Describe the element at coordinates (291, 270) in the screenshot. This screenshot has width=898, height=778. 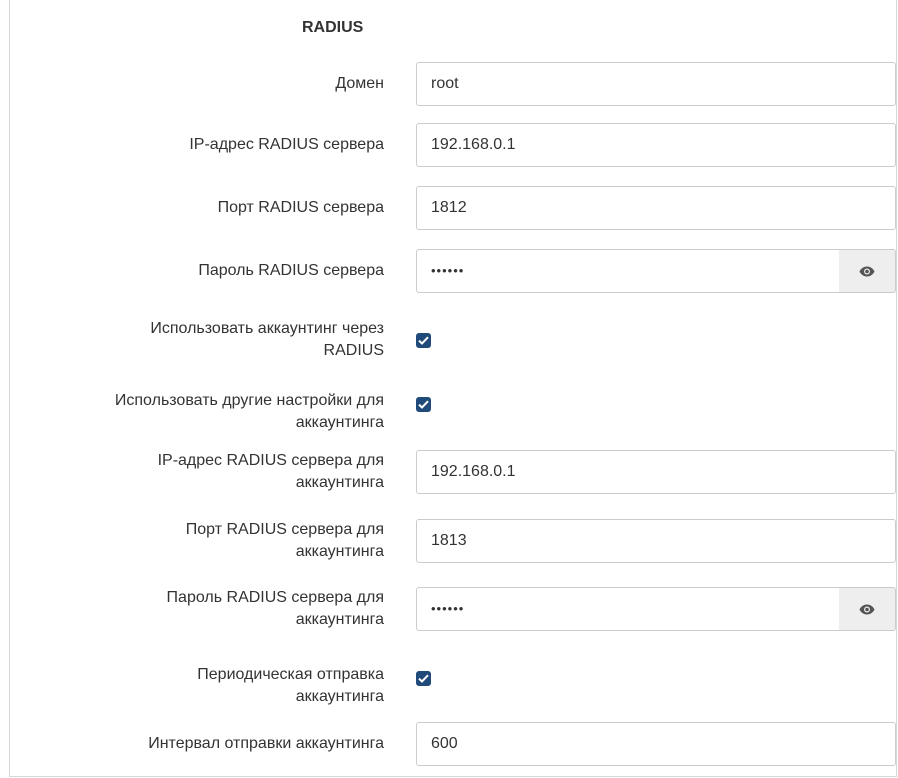
I see `server-password-label: Пароль RADIUS сервера` at that location.